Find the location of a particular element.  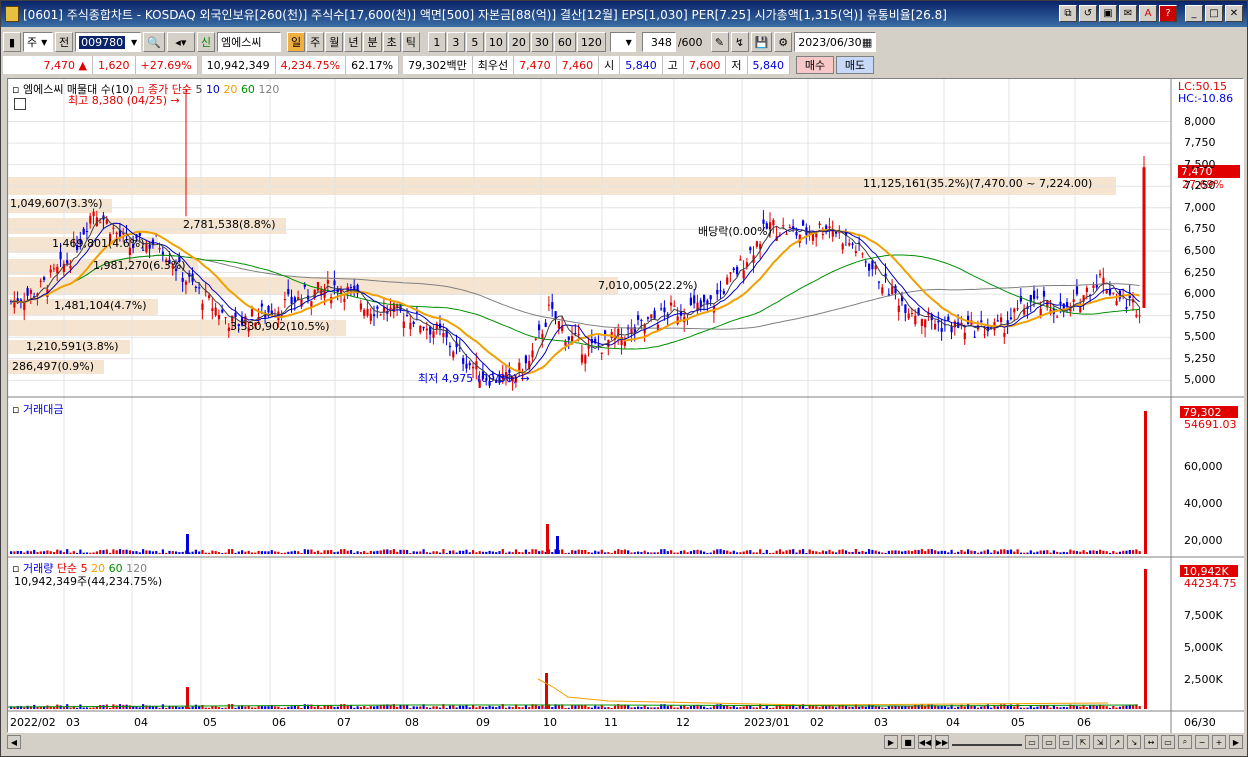

scroll-right-icon: ▶ is located at coordinates (1236, 742).